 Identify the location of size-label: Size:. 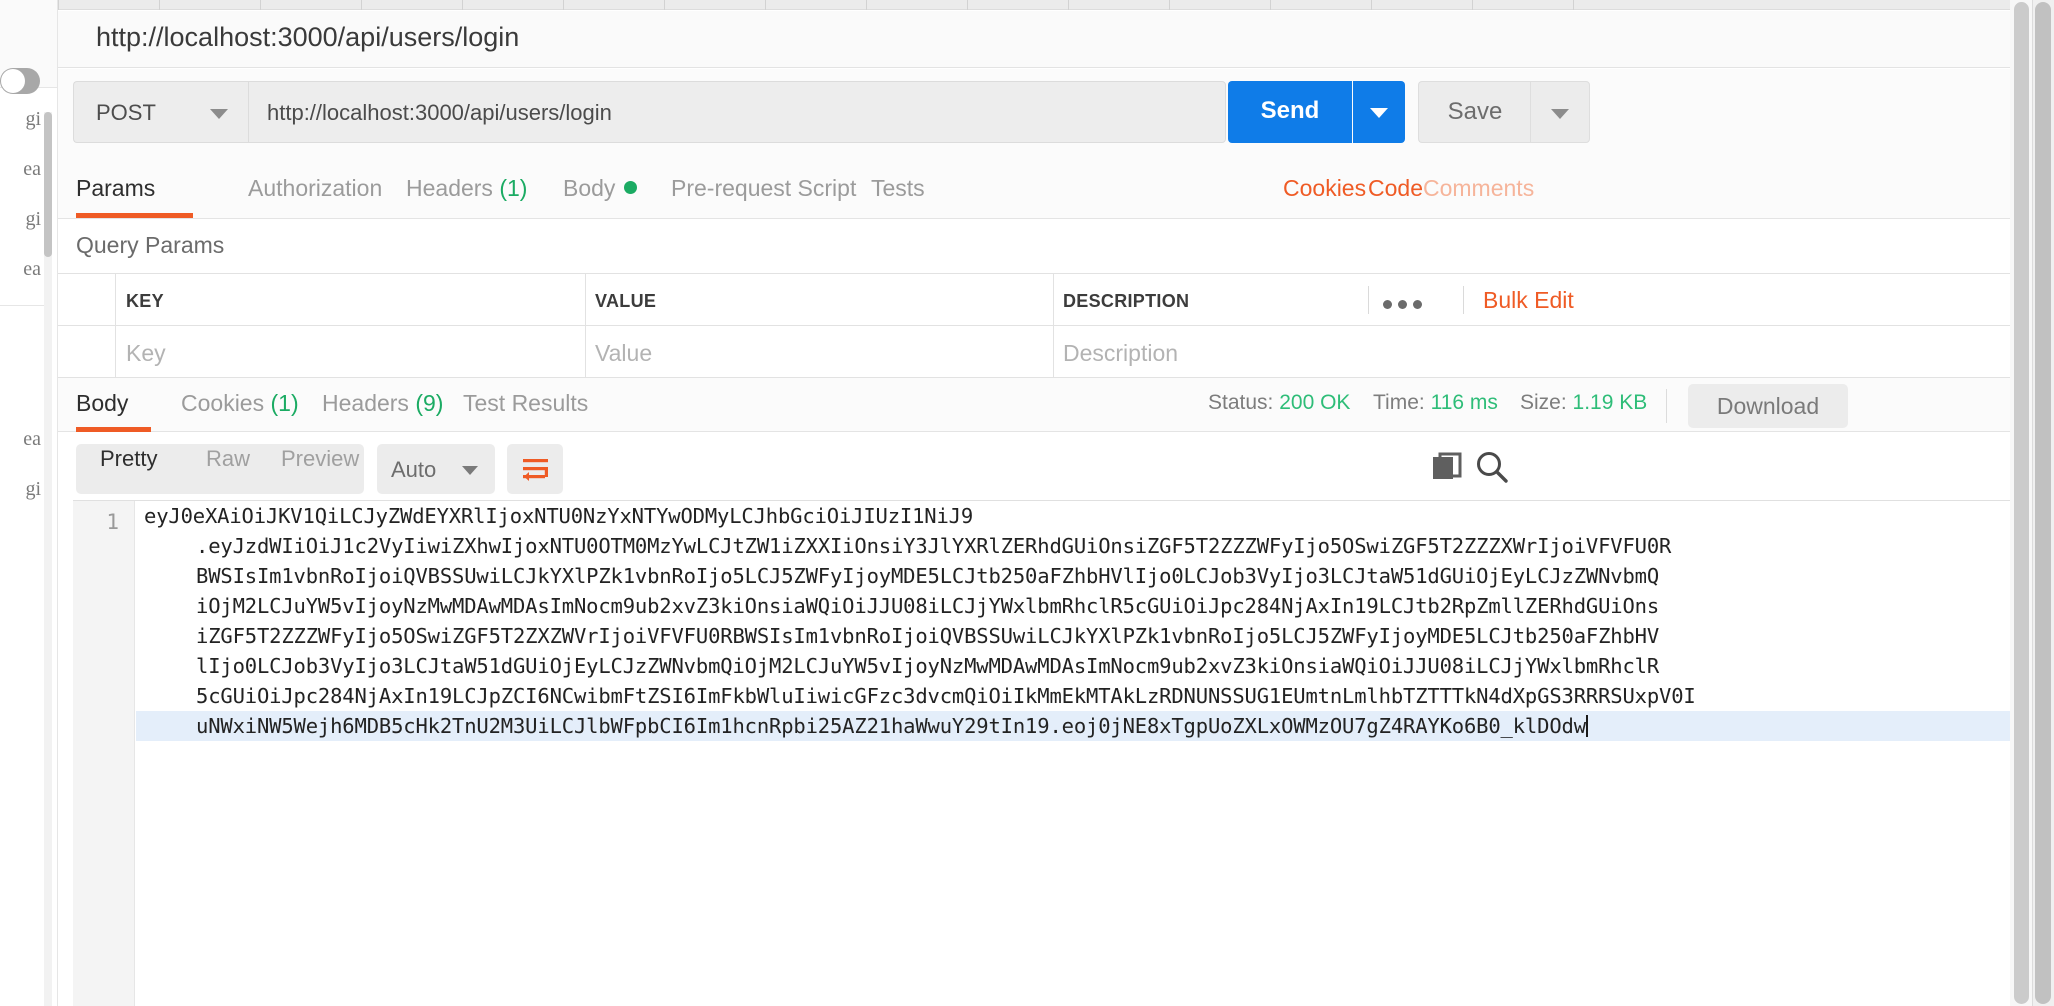
(1543, 402).